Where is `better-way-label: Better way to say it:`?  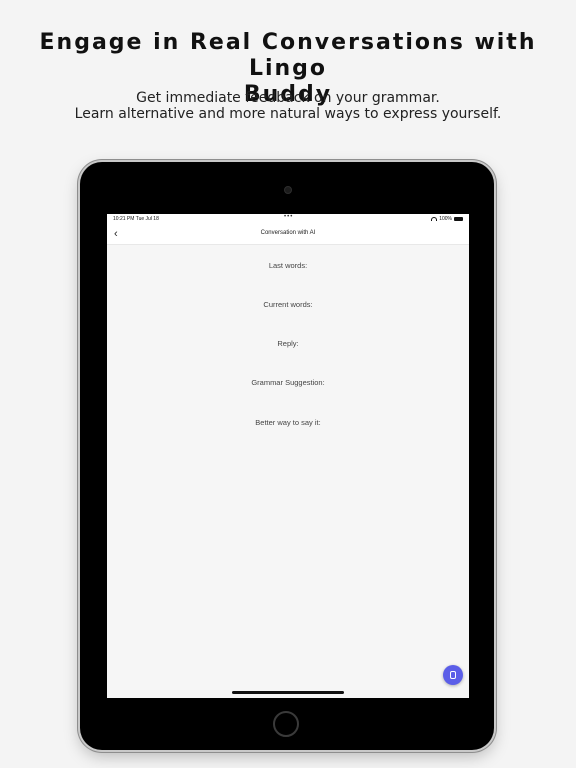 better-way-label: Better way to say it: is located at coordinates (288, 422).